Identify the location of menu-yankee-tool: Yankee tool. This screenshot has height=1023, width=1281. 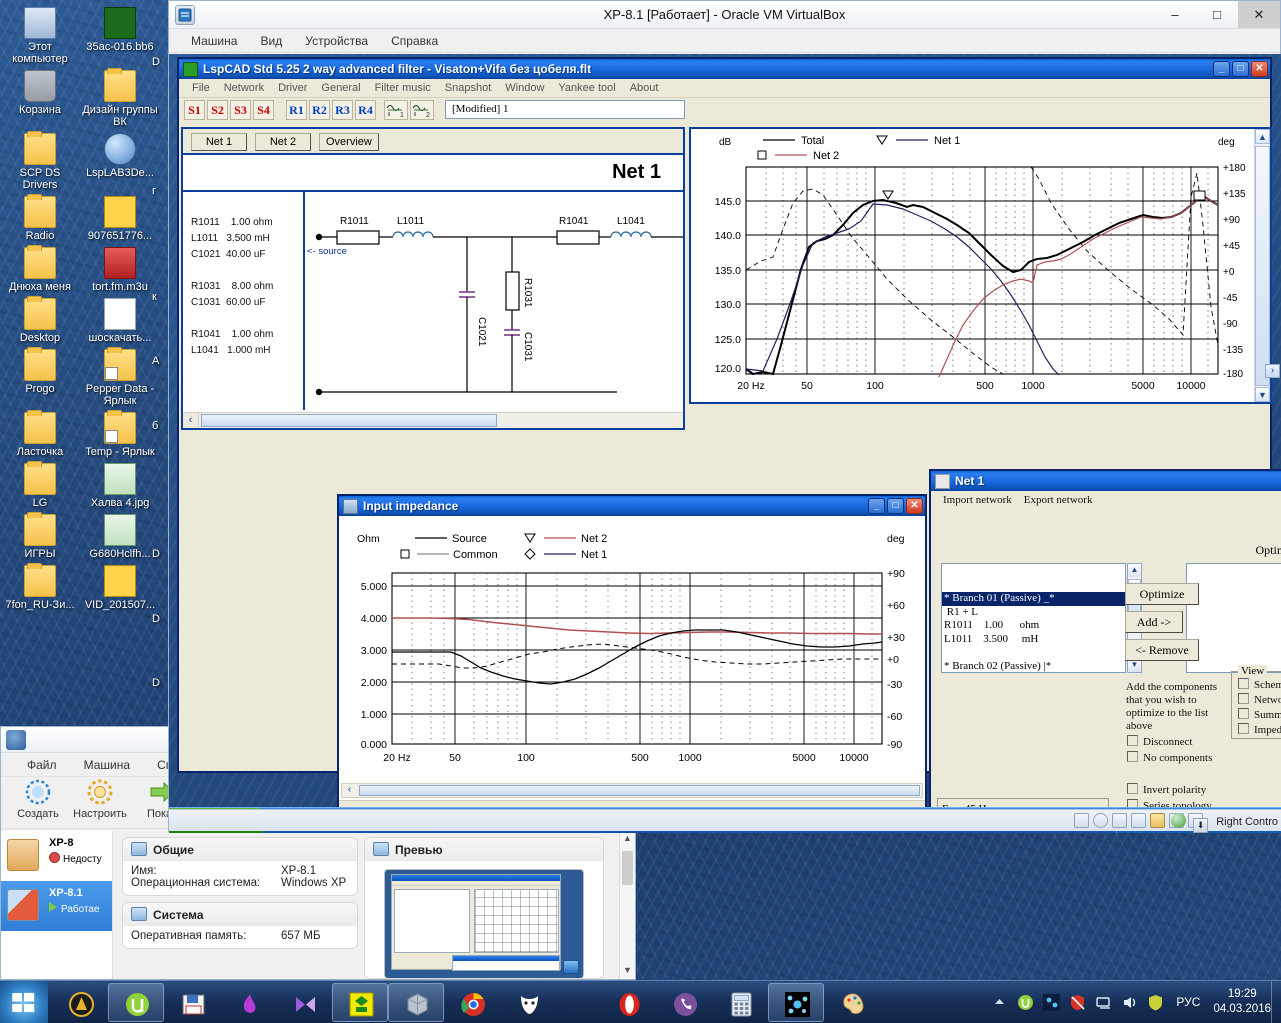
(586, 88).